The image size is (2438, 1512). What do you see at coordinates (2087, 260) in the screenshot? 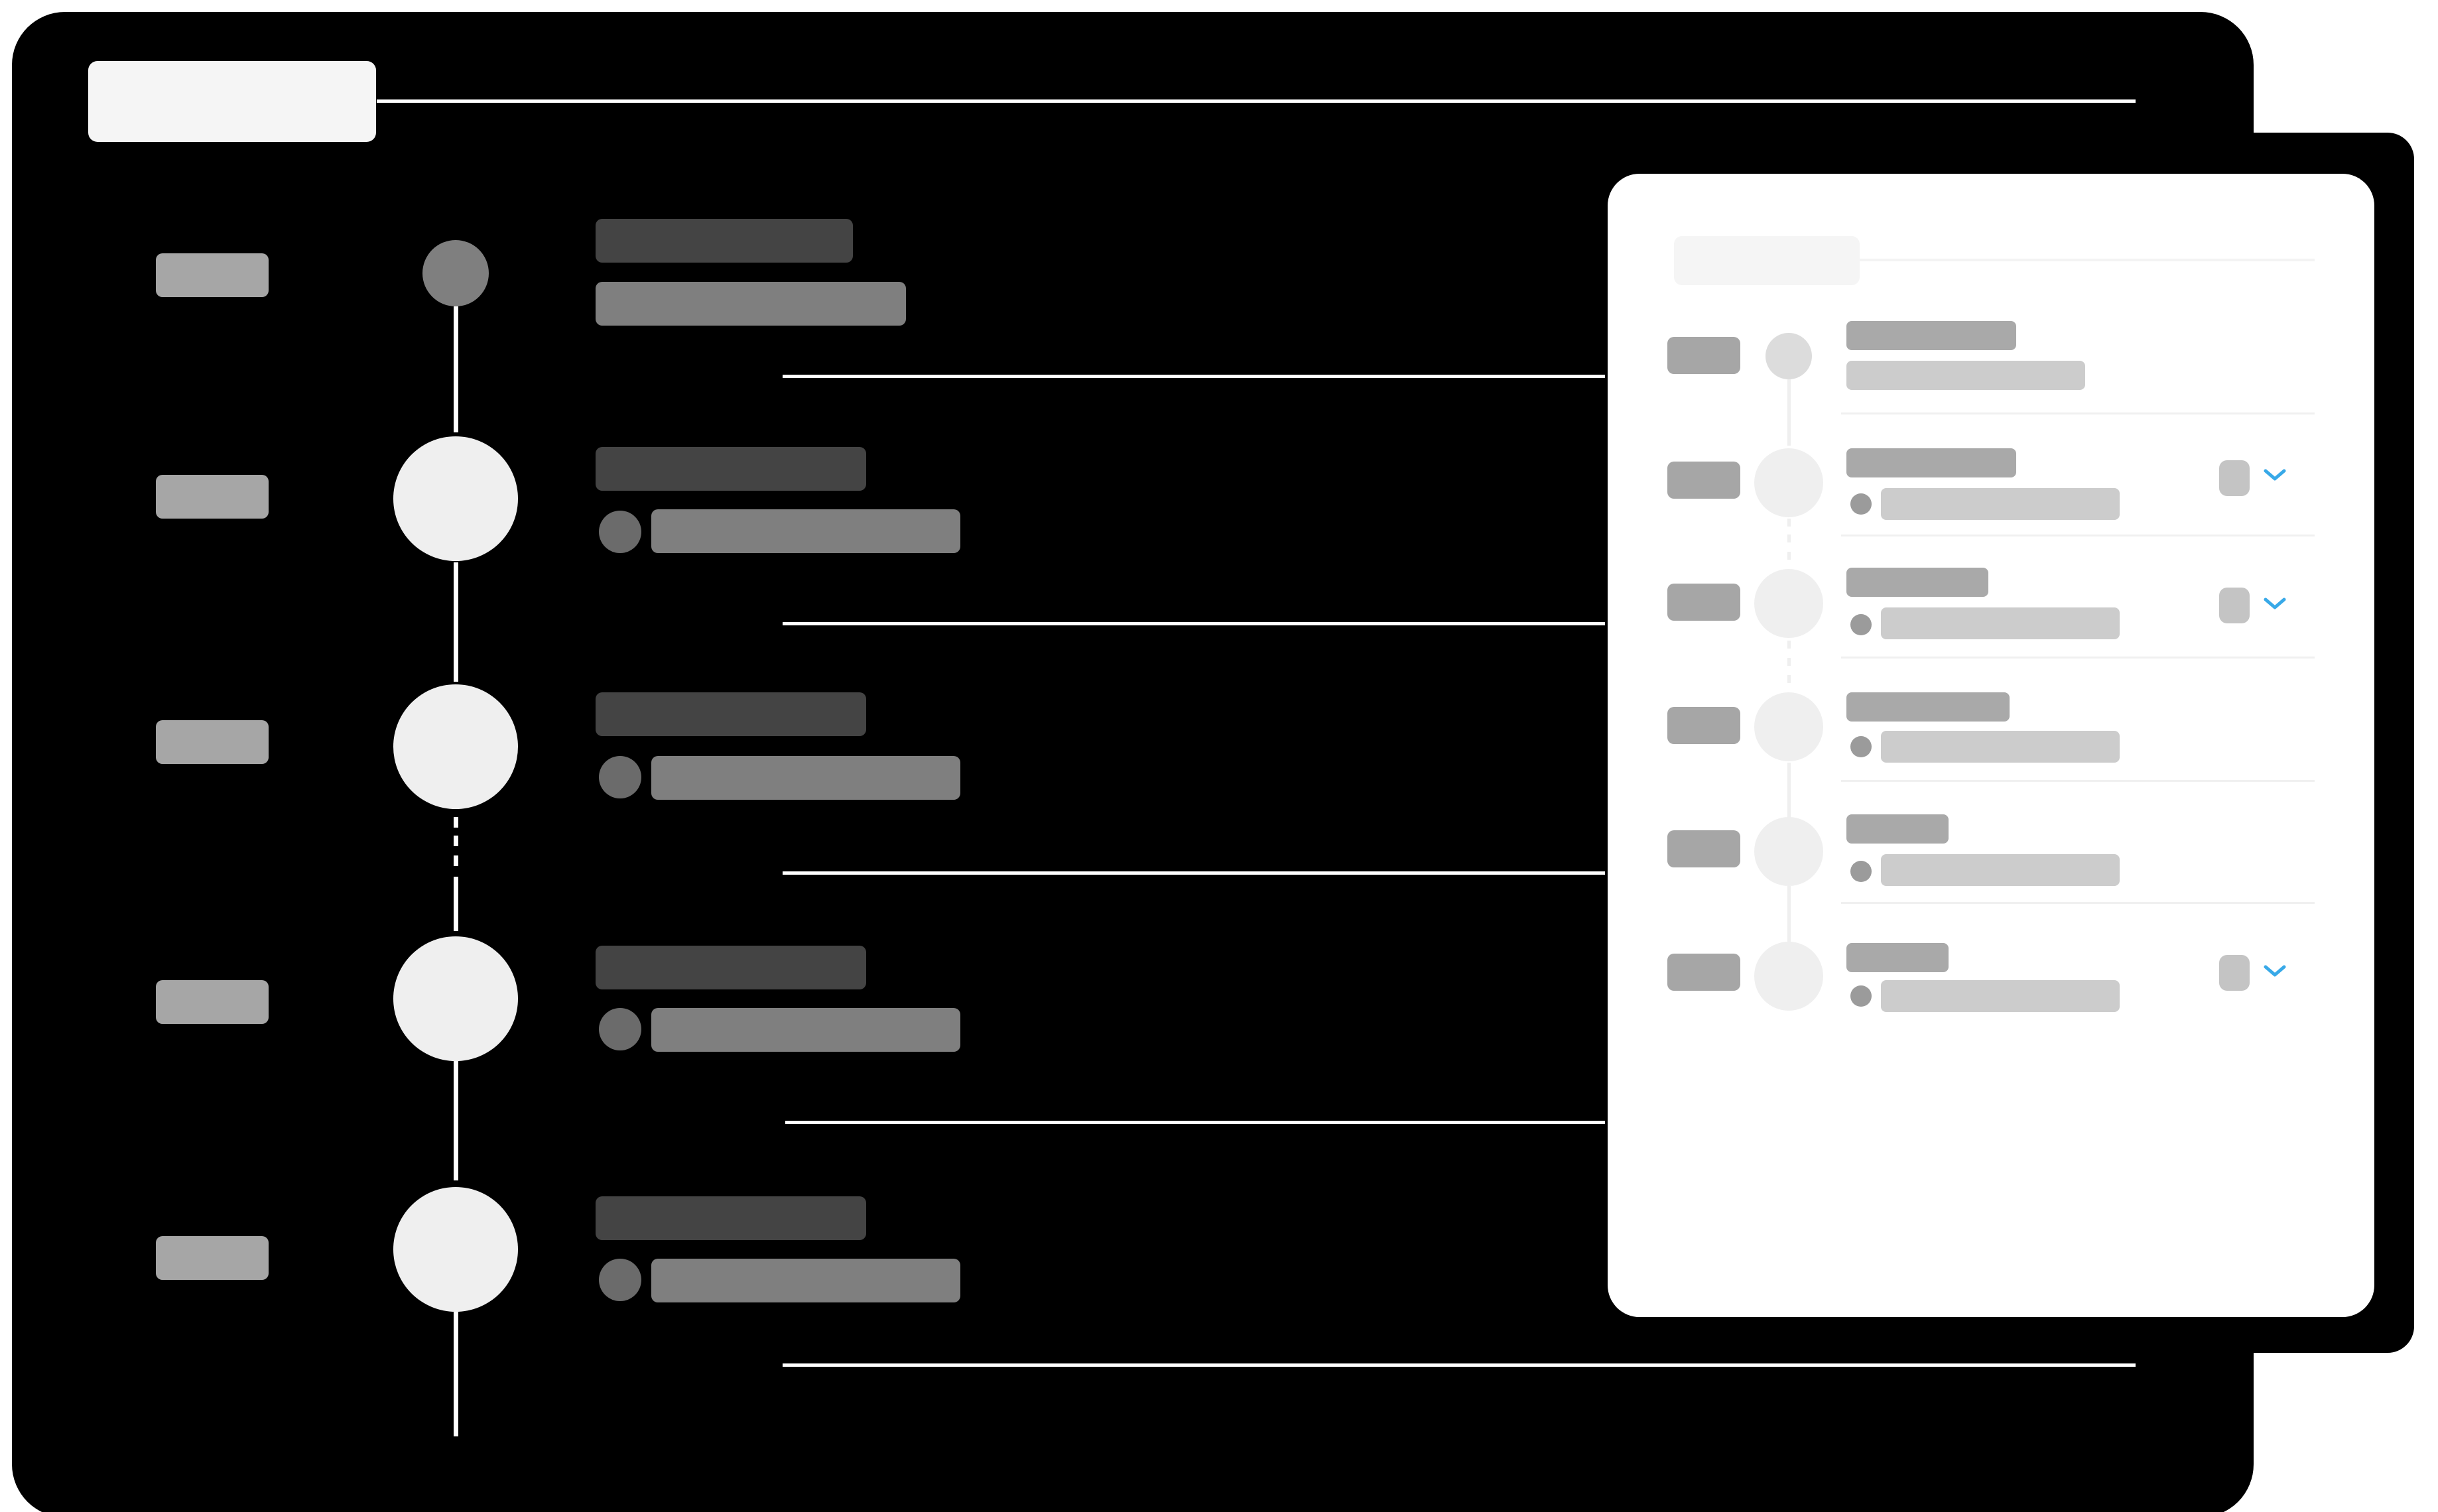
I see `card-header-rule` at bounding box center [2087, 260].